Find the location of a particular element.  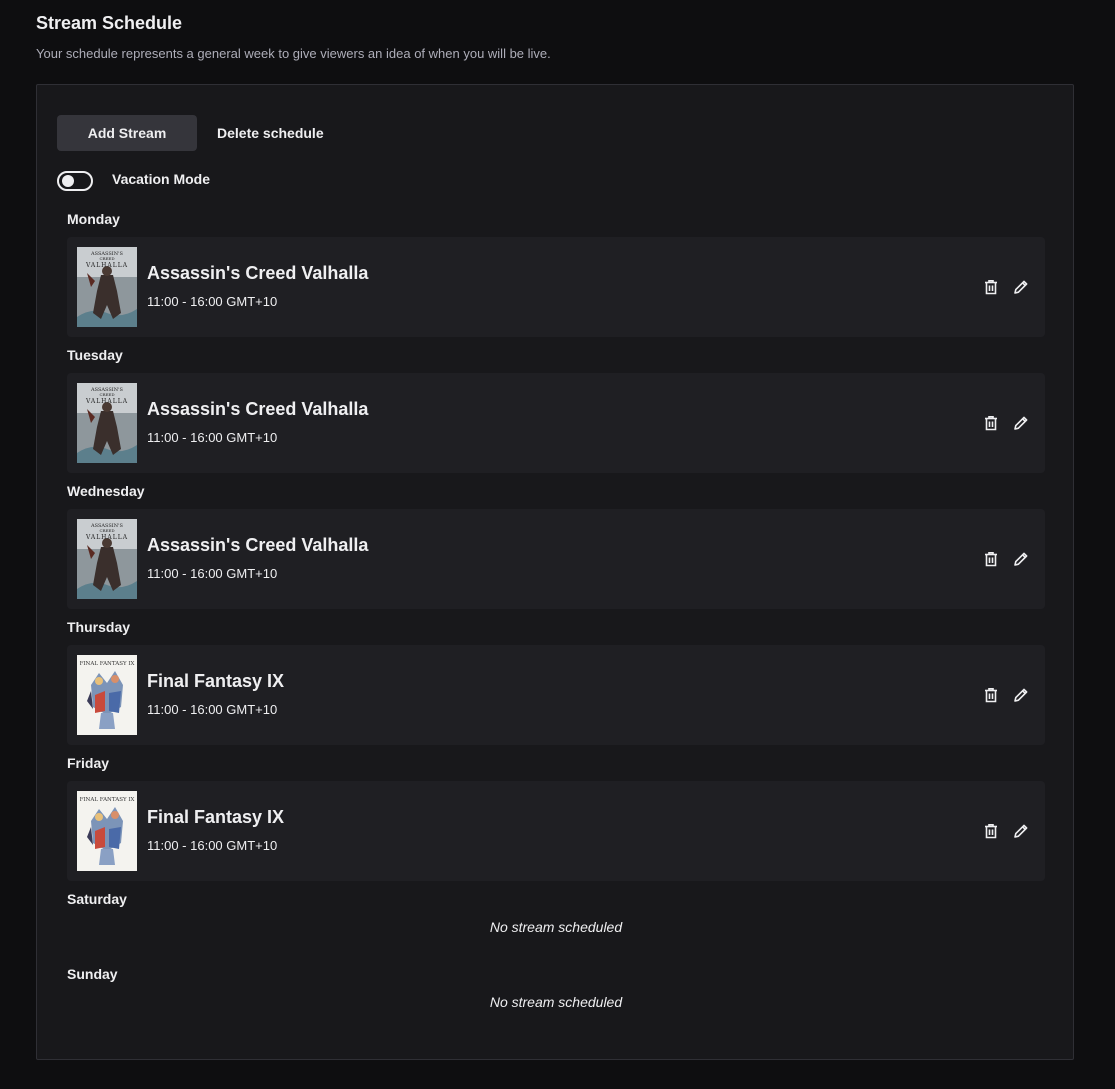

toggle-knob is located at coordinates (68, 181).